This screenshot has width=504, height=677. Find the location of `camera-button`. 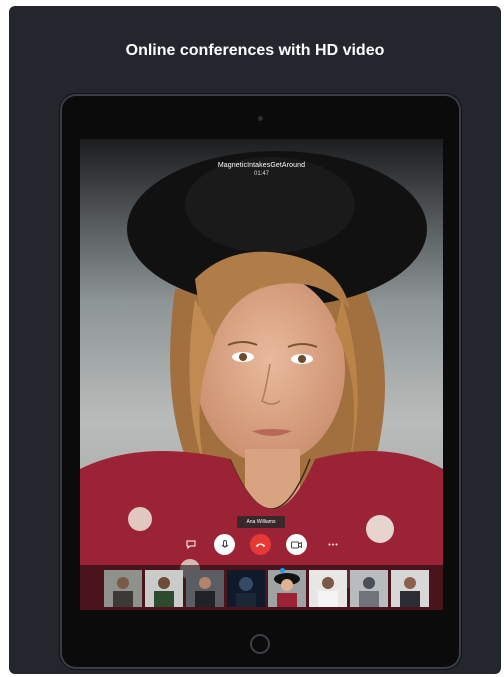

camera-button is located at coordinates (296, 544).